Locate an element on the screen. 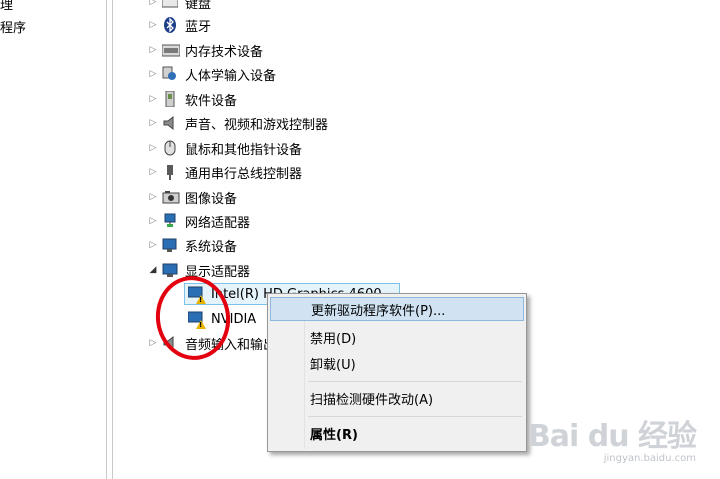 Image resolution: width=720 pixels, height=479 pixels. mouse-icon is located at coordinates (170, 148).